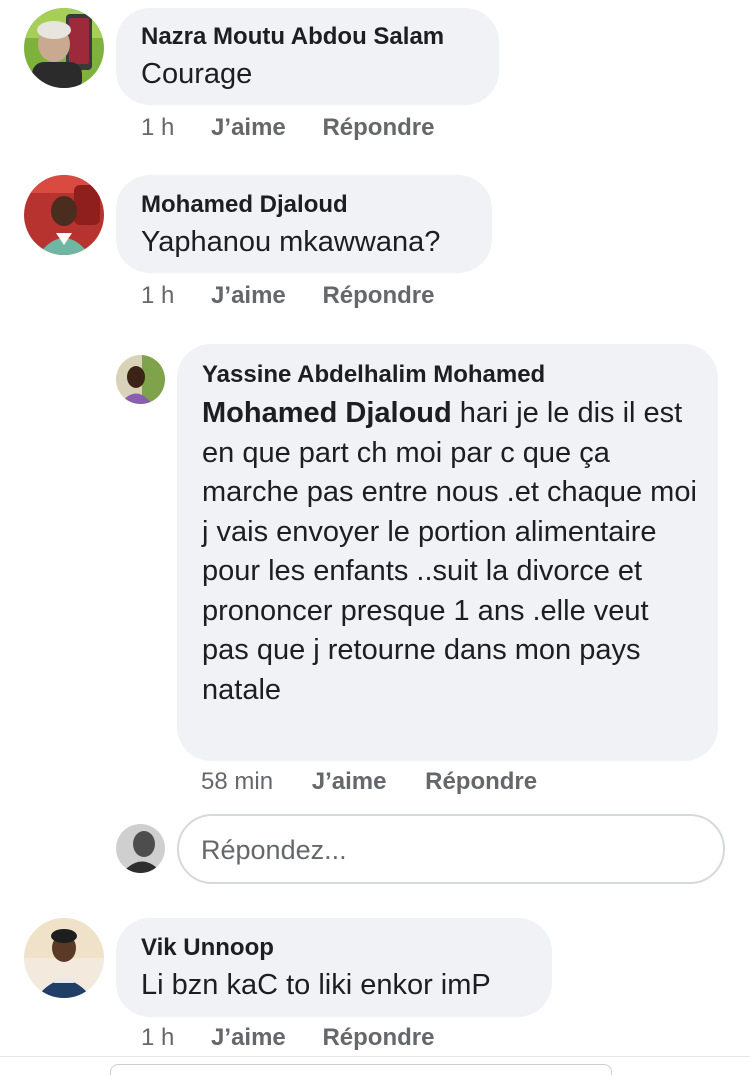 This screenshot has width=750, height=1075. I want to click on comment-timestamp: 58 min, so click(237, 781).